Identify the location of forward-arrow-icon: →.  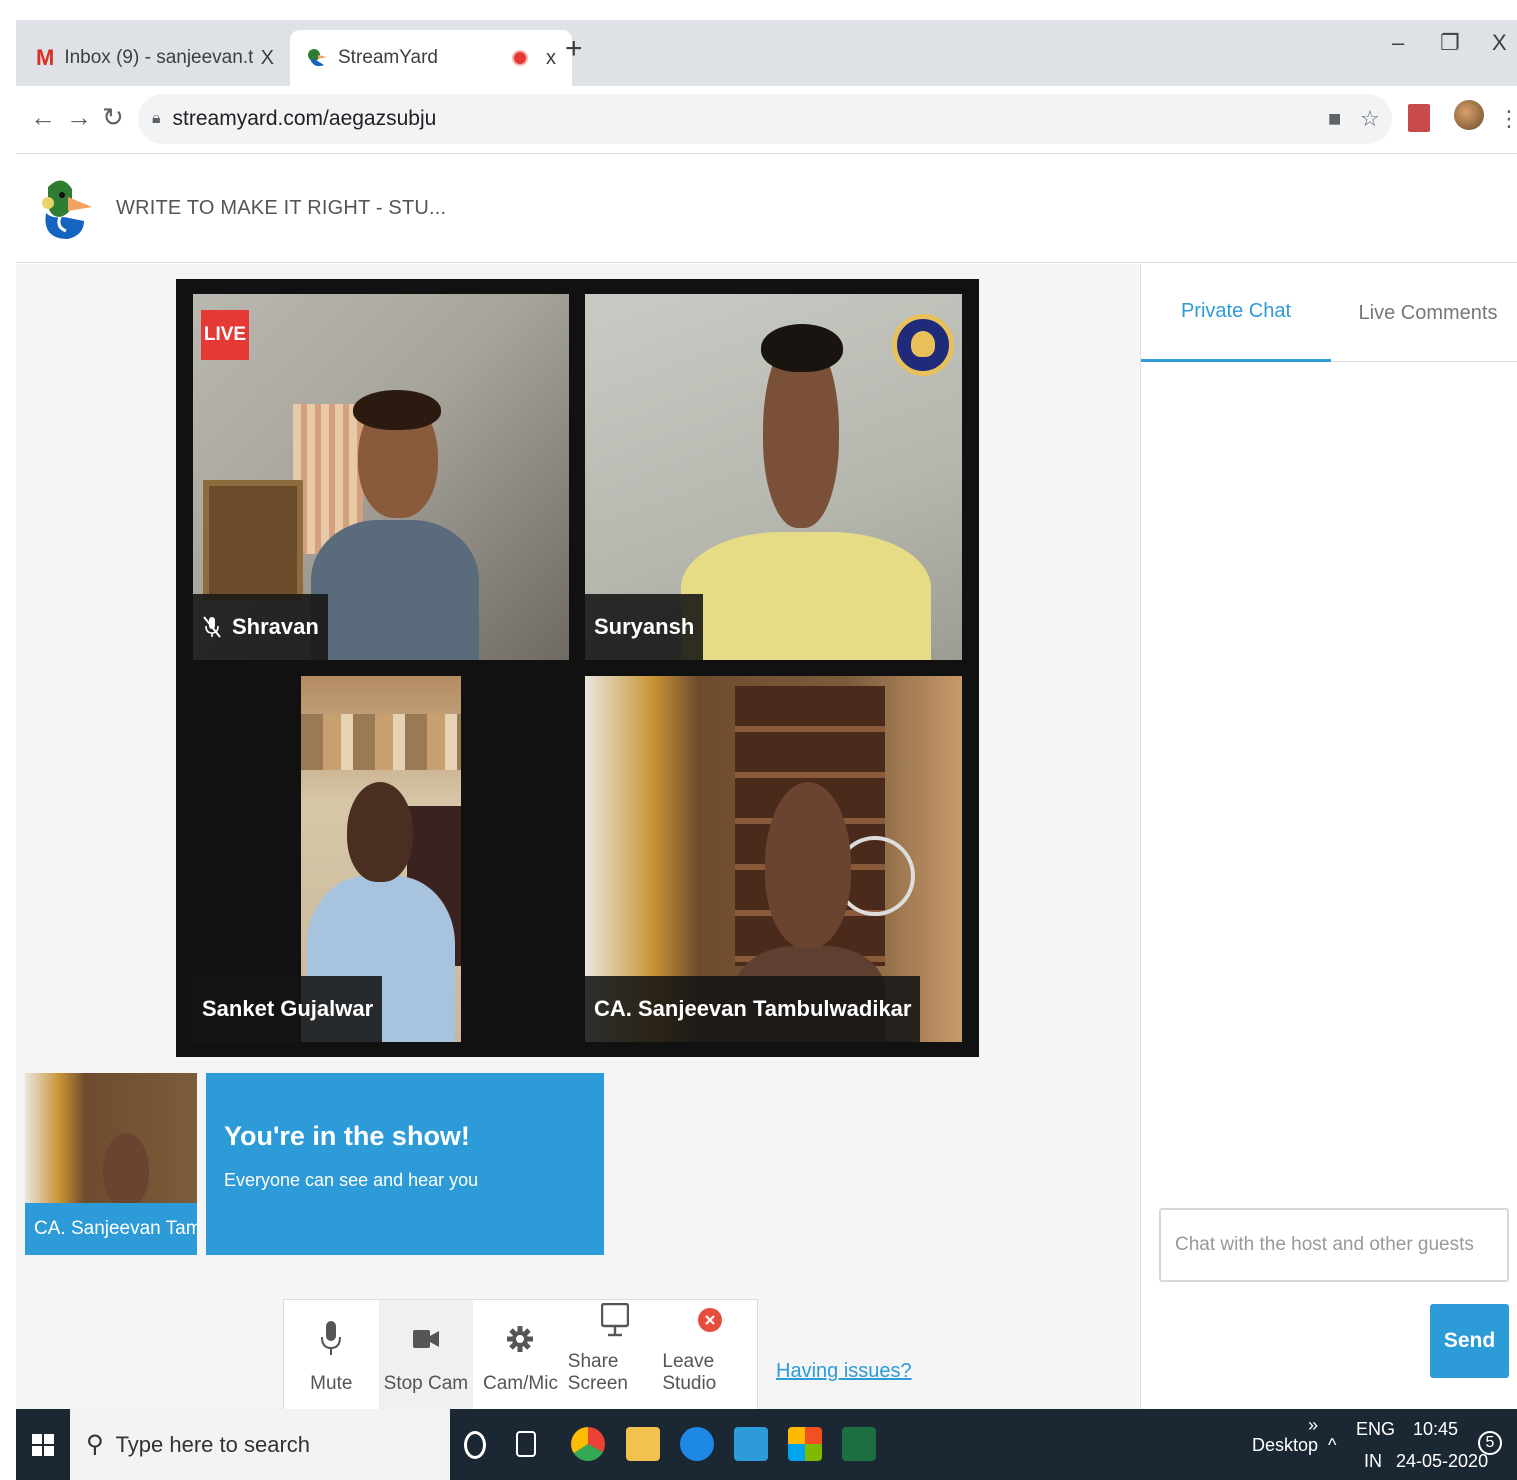
(79, 117).